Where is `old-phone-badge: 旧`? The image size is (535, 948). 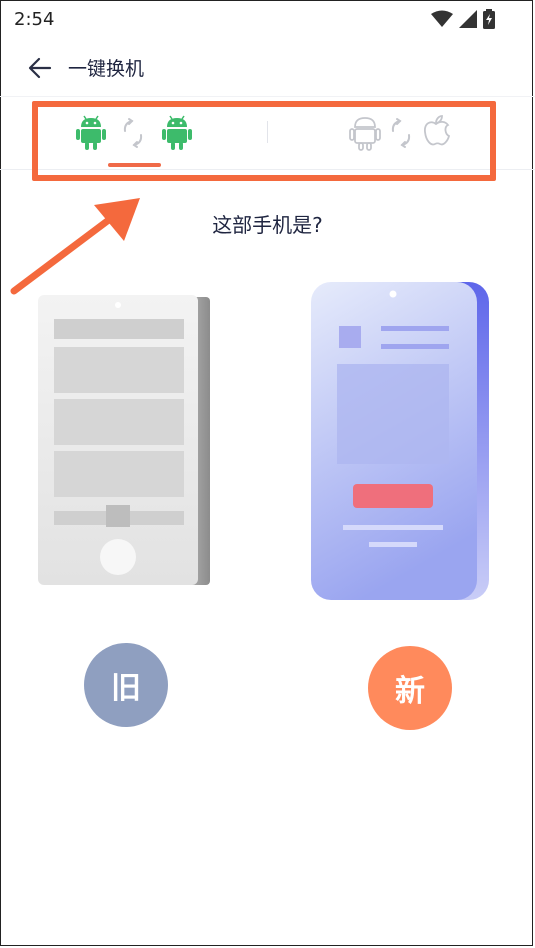
old-phone-badge: 旧 is located at coordinates (126, 685).